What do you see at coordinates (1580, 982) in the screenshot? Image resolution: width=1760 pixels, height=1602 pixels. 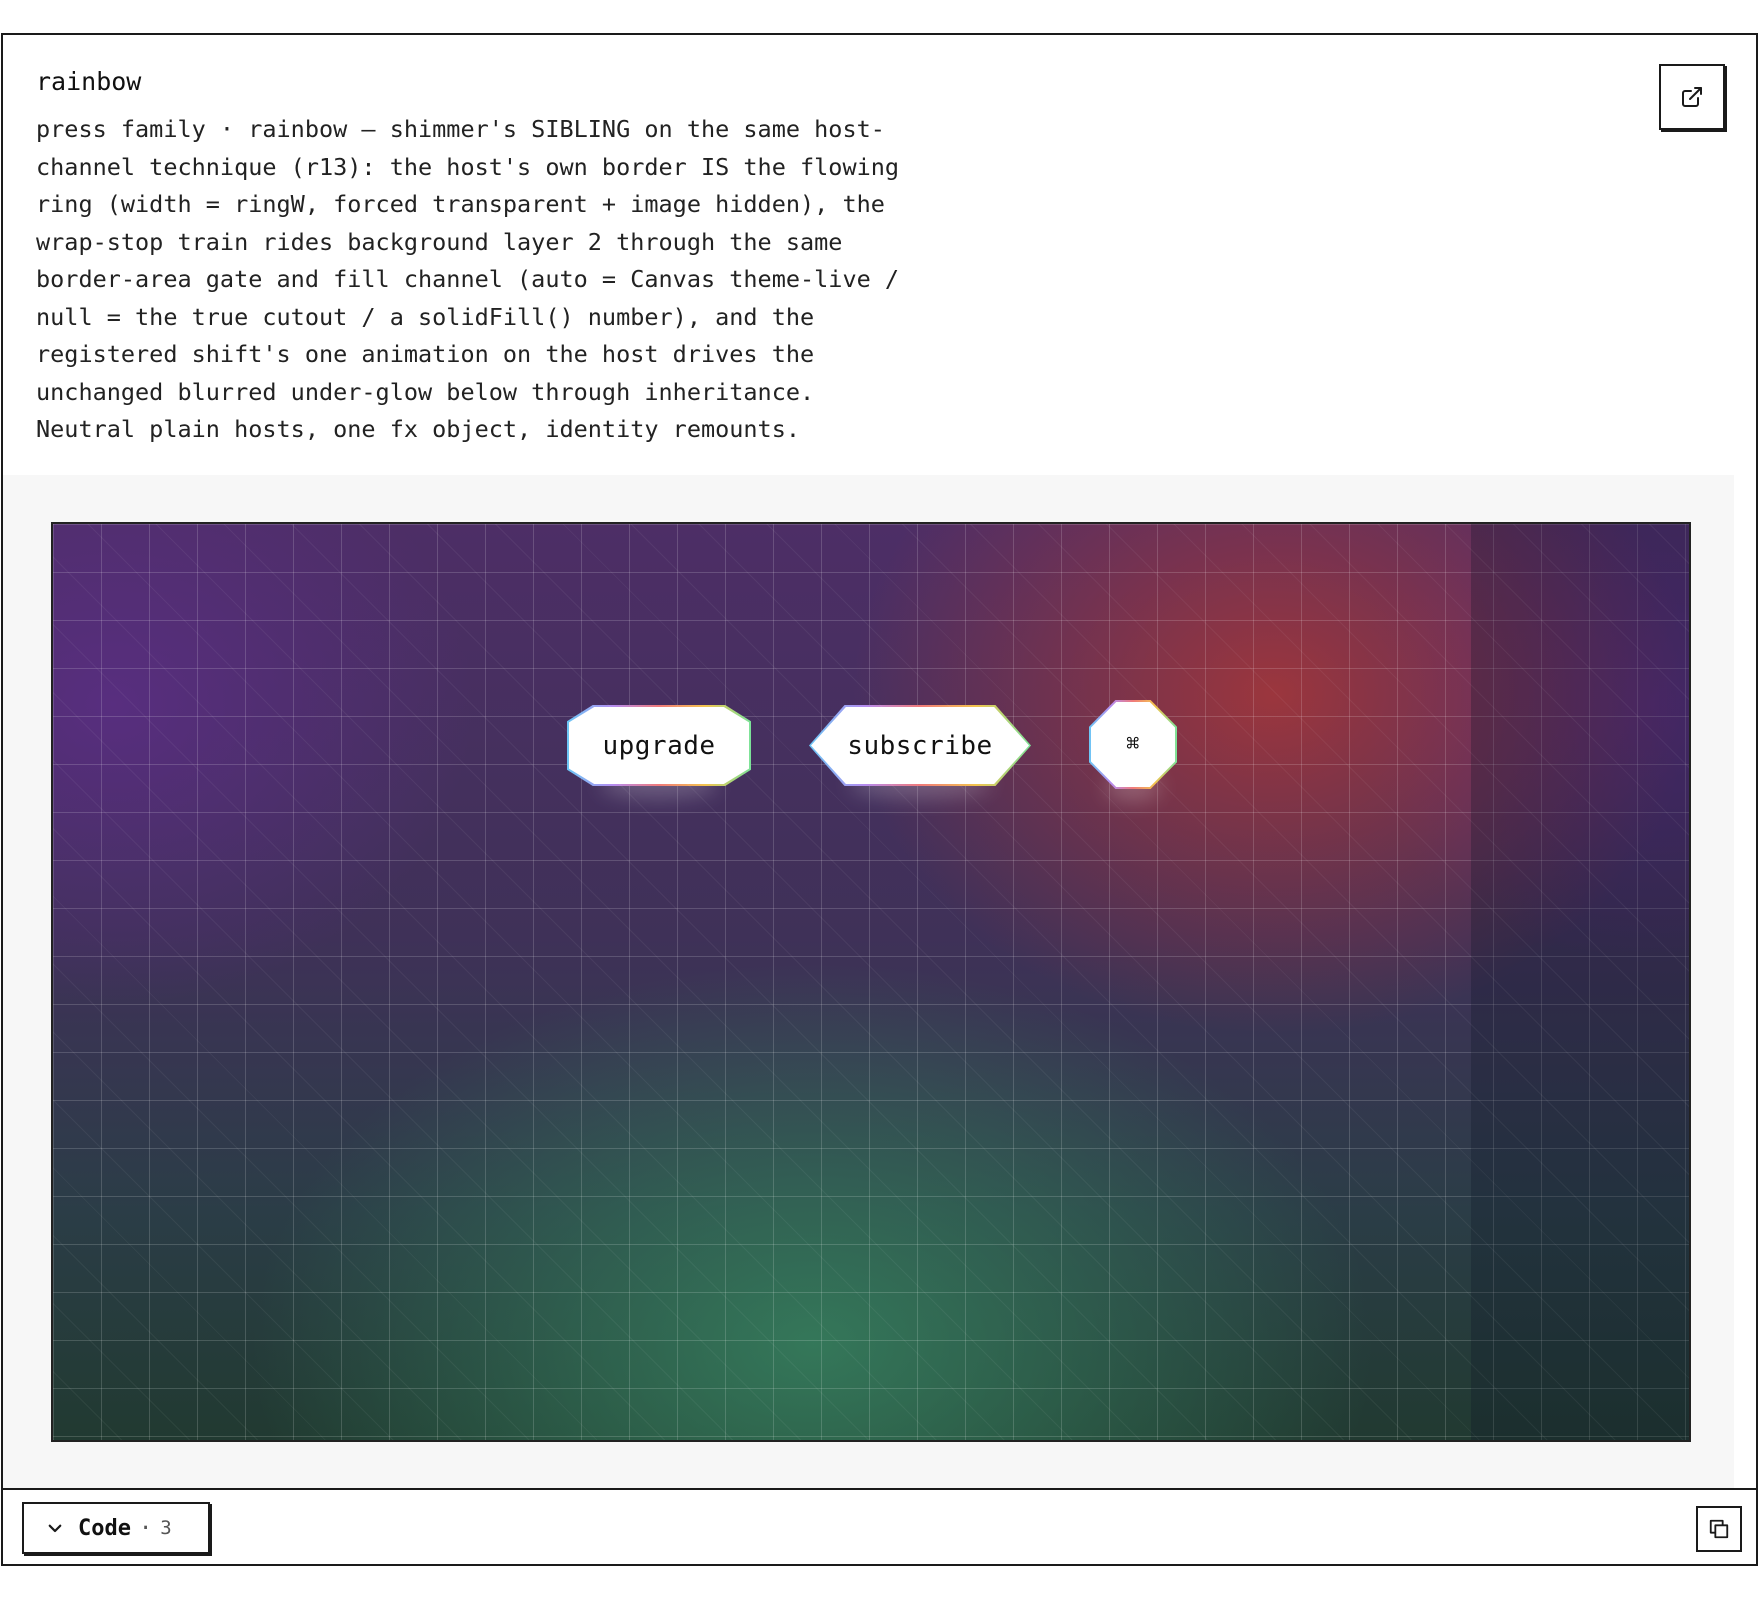 I see `canvas-shade-column` at bounding box center [1580, 982].